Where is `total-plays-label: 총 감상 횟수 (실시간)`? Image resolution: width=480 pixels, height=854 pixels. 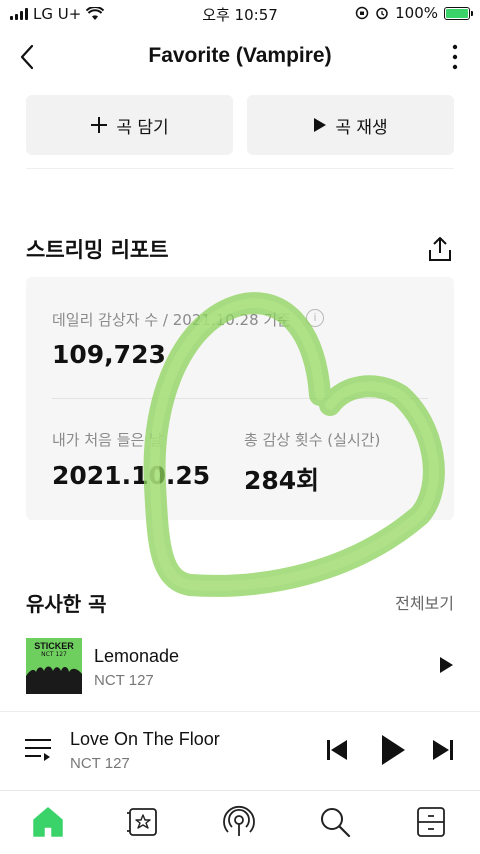
total-plays-label: 총 감상 횟수 (실시간) is located at coordinates (312, 440).